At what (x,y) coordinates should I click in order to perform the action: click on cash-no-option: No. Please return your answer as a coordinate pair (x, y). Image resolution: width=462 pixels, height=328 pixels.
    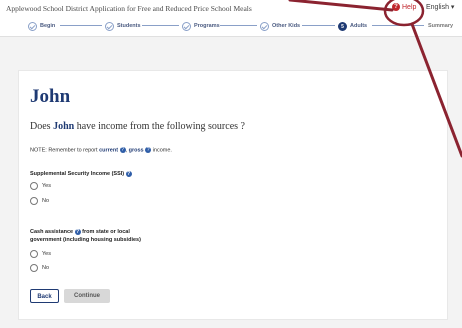
    Looking at the image, I should click on (39, 268).